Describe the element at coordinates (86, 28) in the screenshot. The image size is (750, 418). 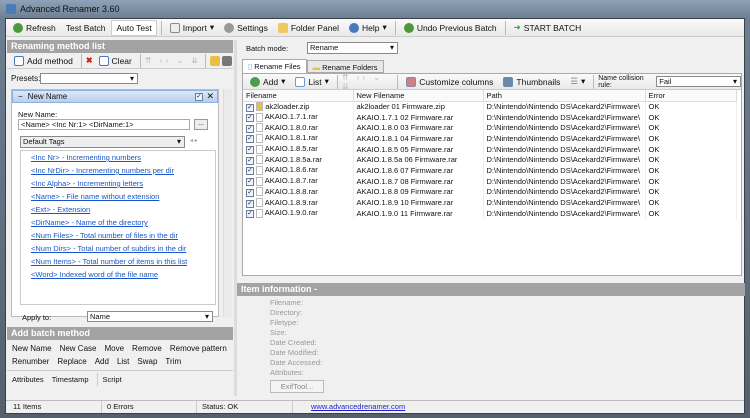
I see `test-batch-button: Test Batch` at that location.